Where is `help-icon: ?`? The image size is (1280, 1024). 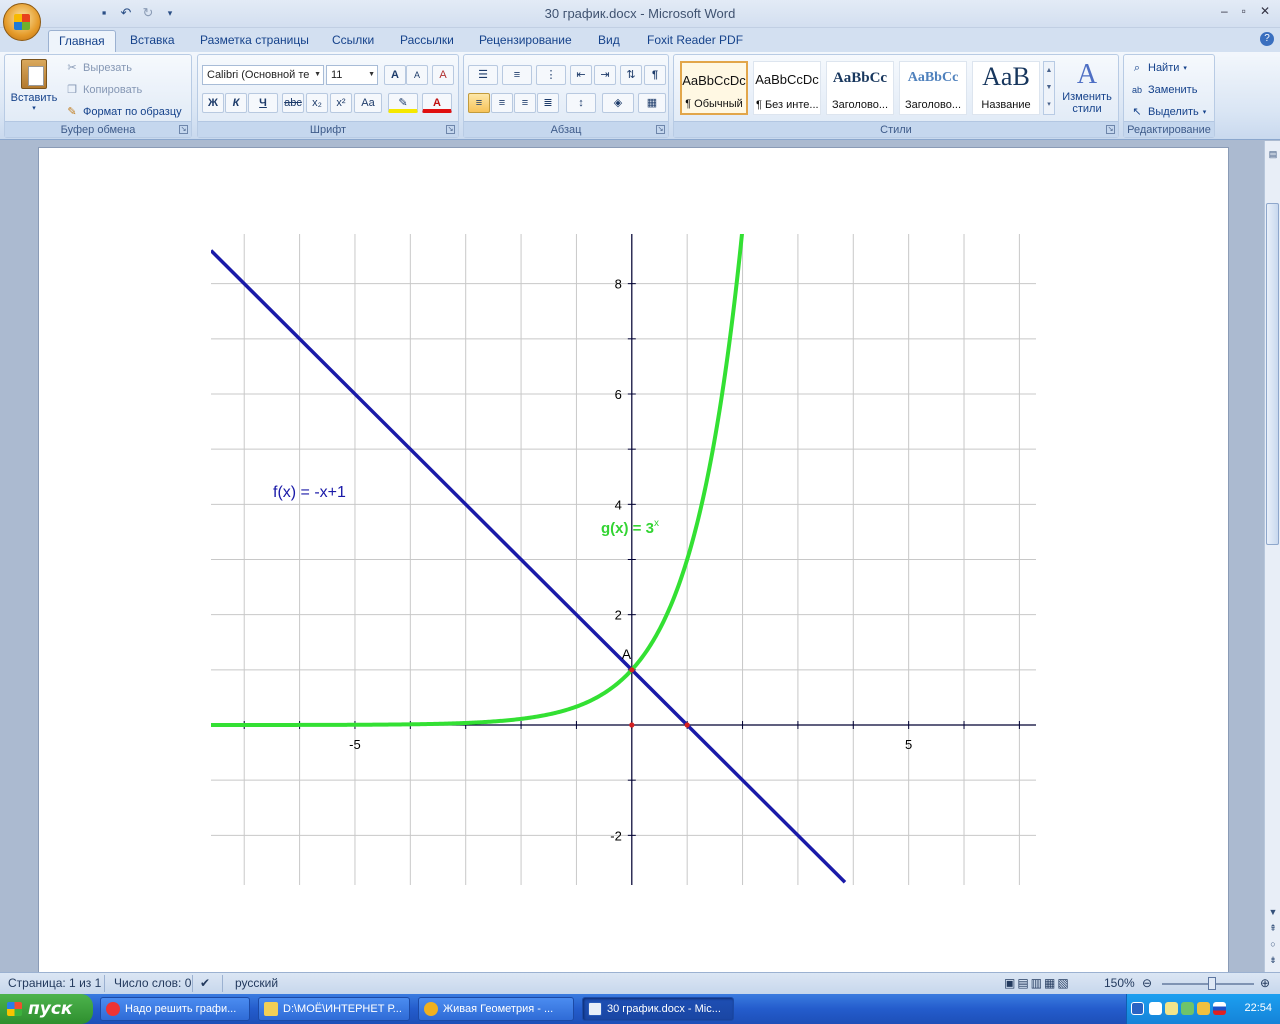 help-icon: ? is located at coordinates (1267, 39).